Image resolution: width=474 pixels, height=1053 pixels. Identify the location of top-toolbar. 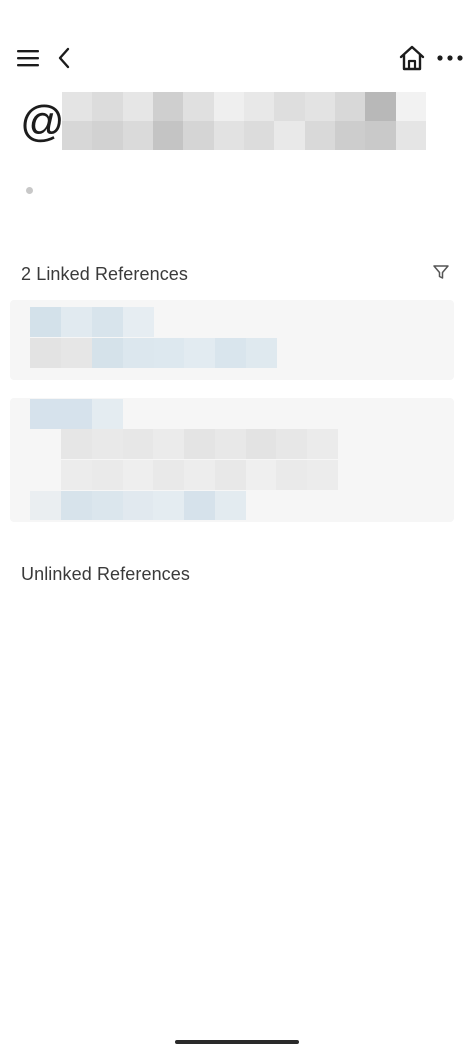
(237, 58).